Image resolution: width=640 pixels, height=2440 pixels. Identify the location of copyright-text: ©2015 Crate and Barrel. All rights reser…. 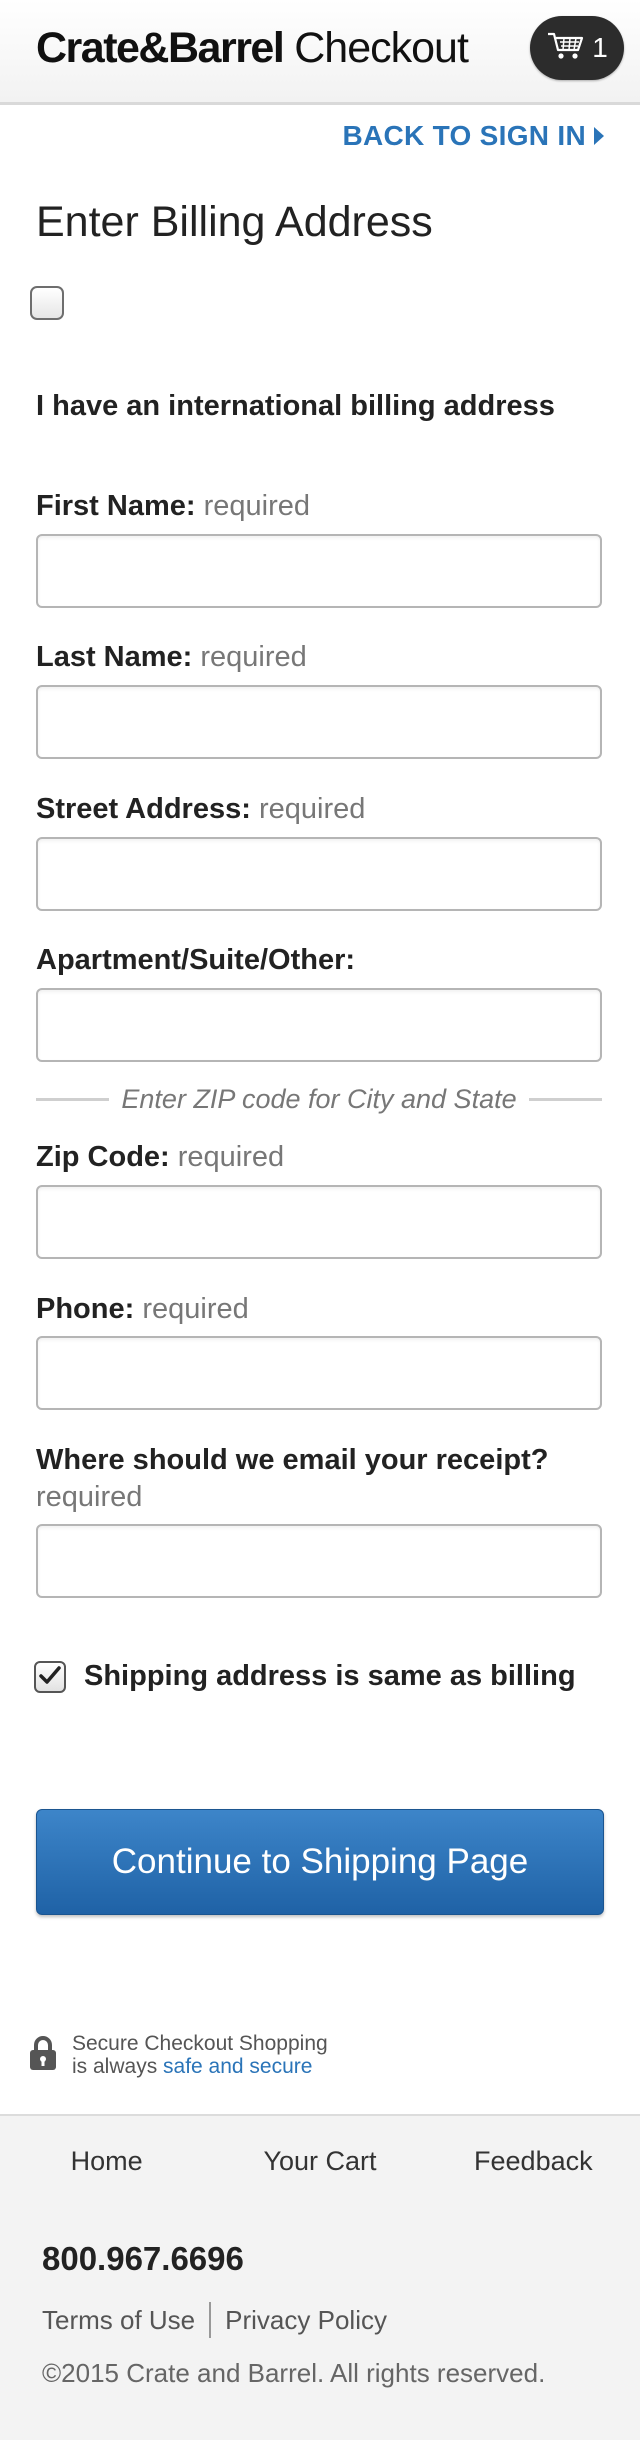
(294, 2373).